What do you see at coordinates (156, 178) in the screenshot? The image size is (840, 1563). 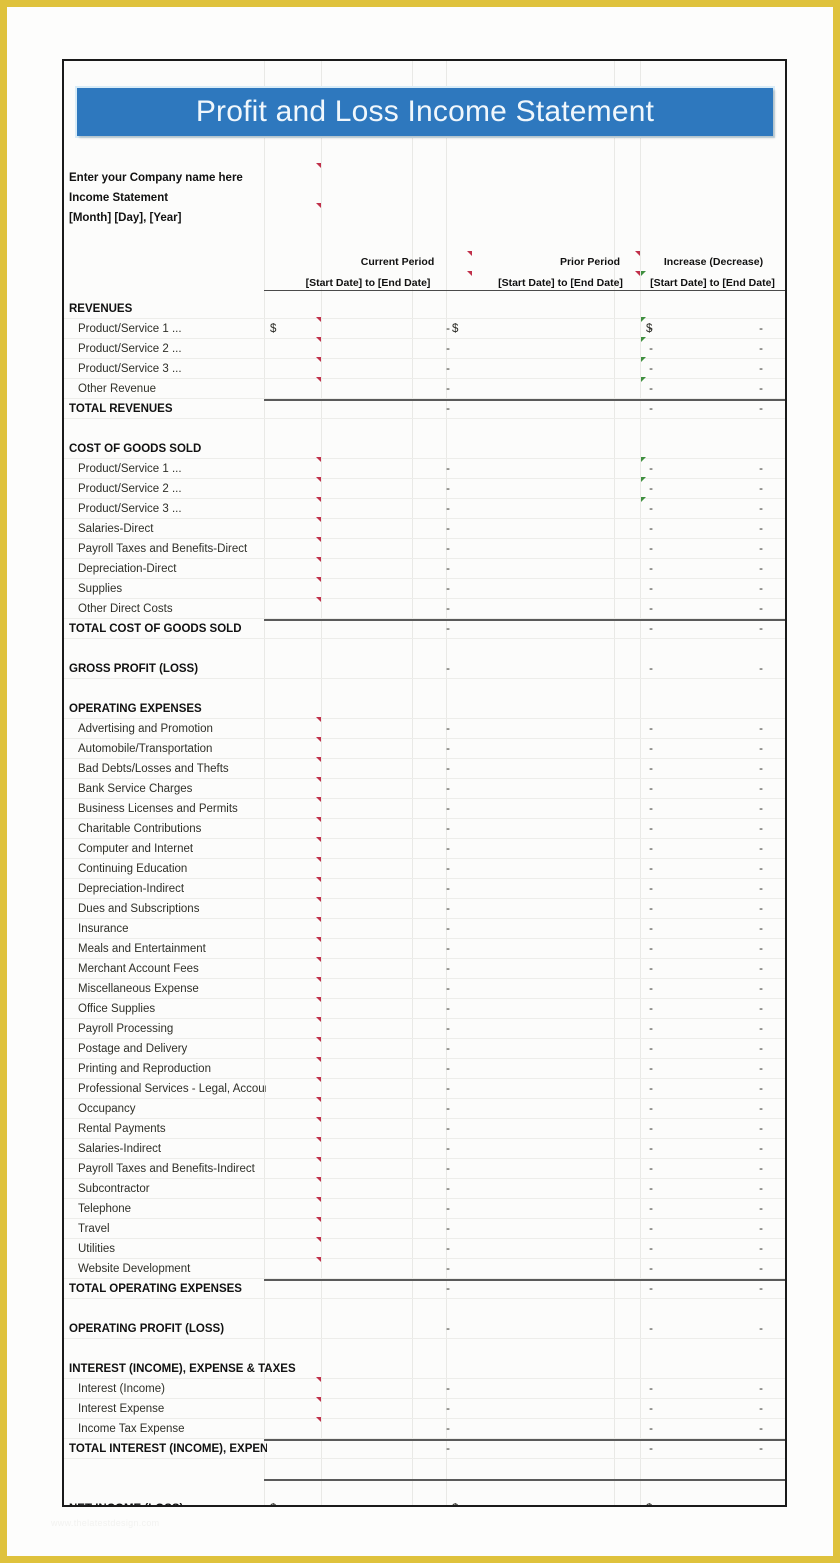 I see `company-name-cell: Enter your Company name here` at bounding box center [156, 178].